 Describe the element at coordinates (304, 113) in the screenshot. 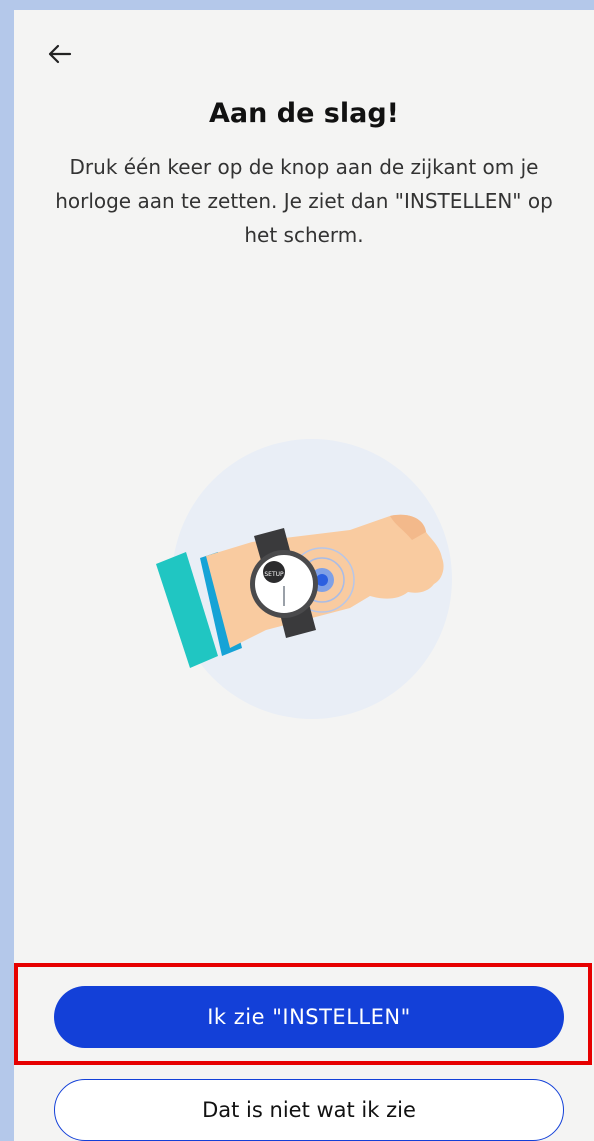

I see `page-title: Aan de slag!` at that location.